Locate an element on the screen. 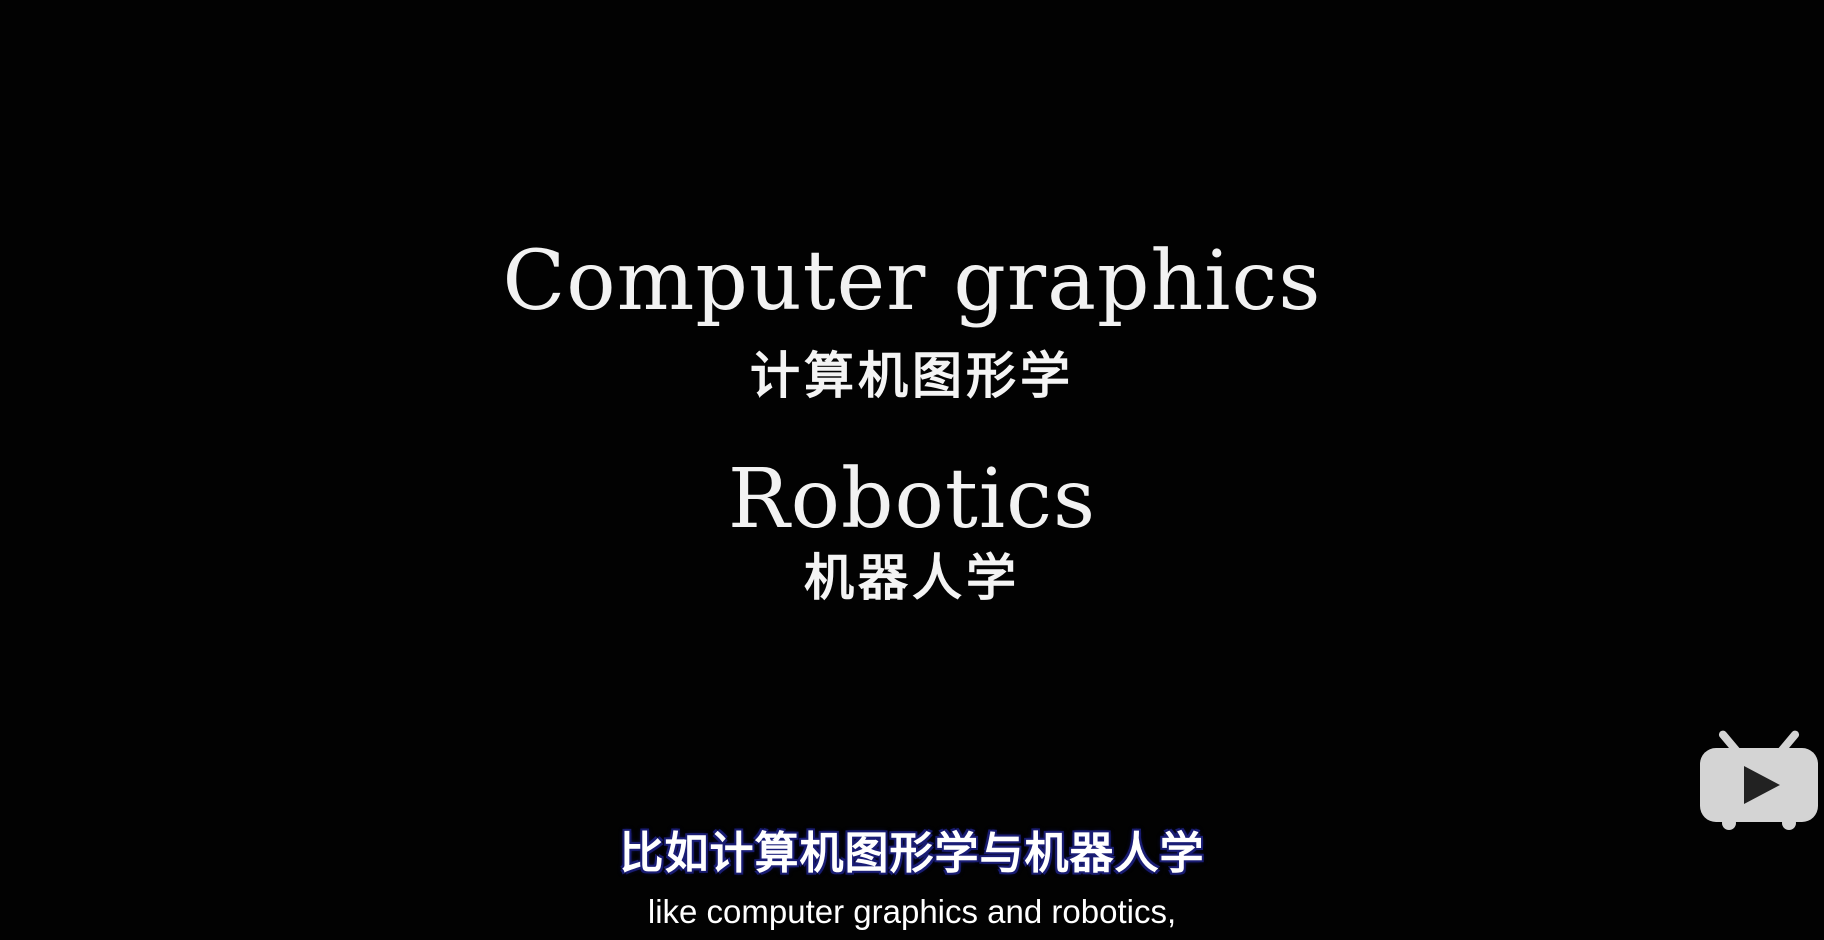 The image size is (1824, 940). term-computer-graphics-english: Computer graphics is located at coordinates (912, 281).